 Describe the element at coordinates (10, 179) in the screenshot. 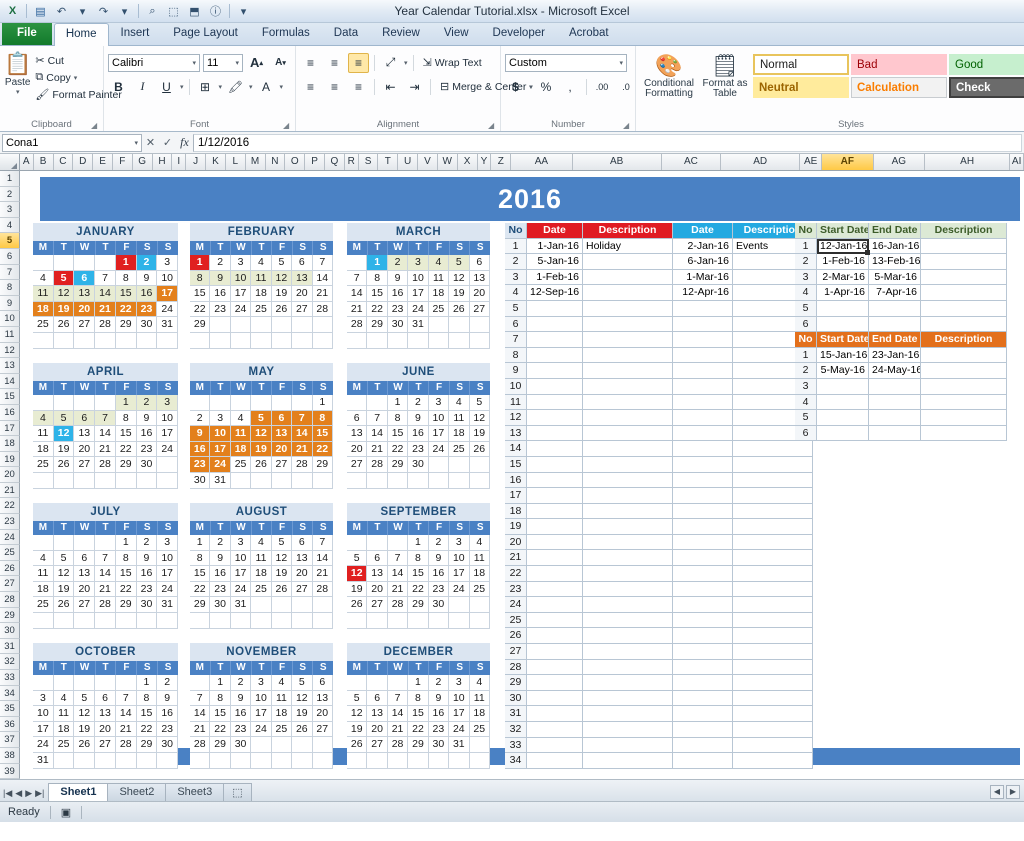

I see `row-header-1: 1` at that location.